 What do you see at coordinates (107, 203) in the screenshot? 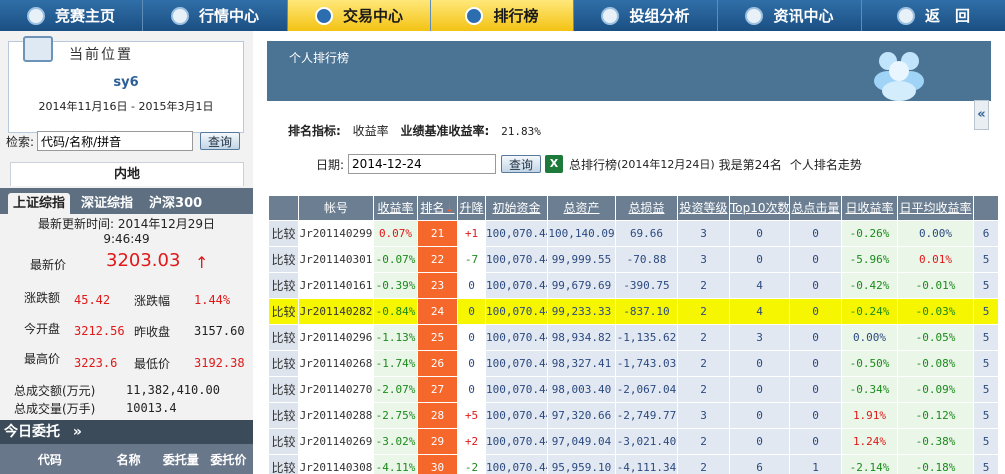
I see `tab-shenzhen: 深证综指` at bounding box center [107, 203].